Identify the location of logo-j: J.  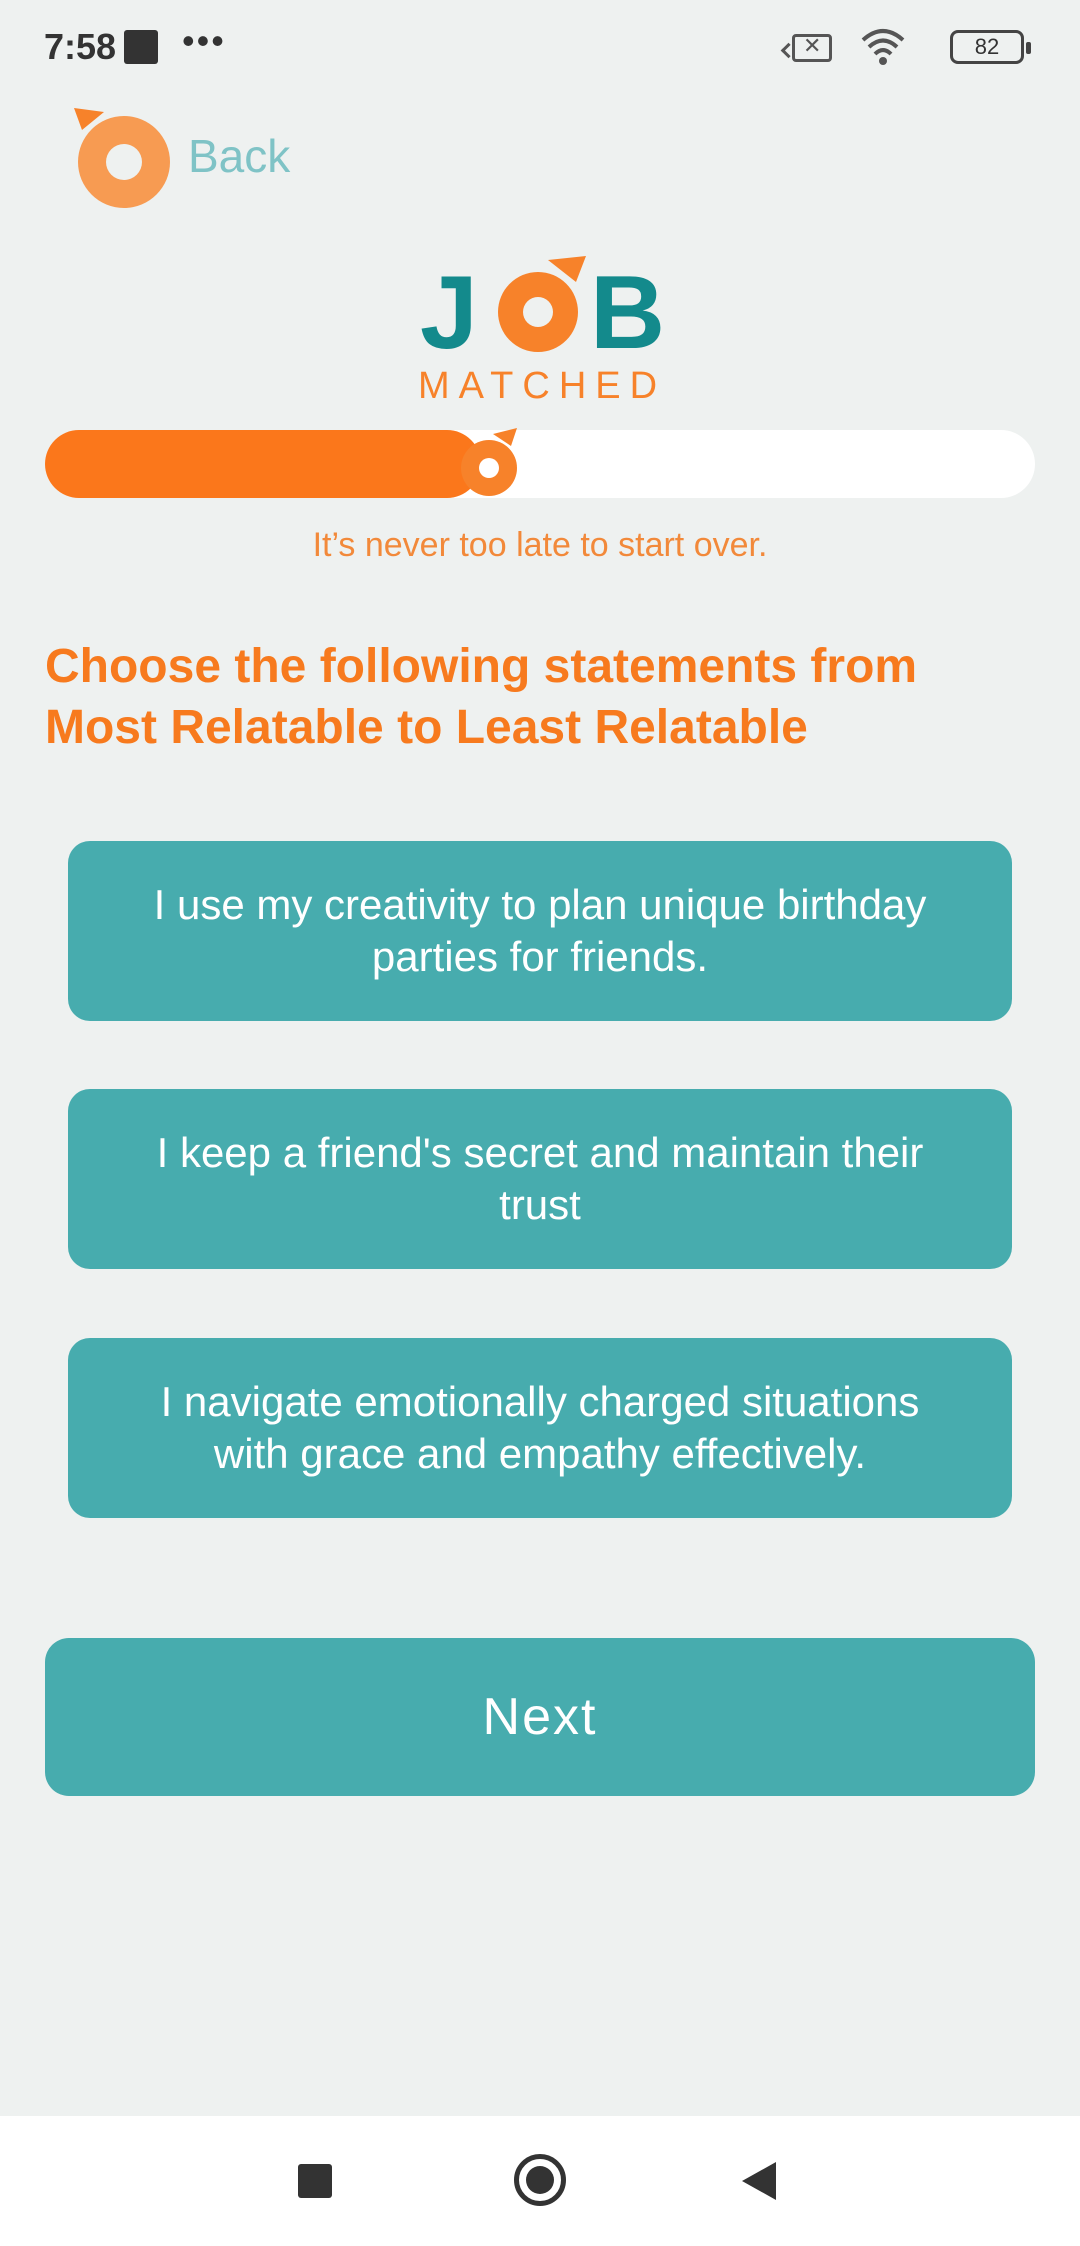
(449, 313).